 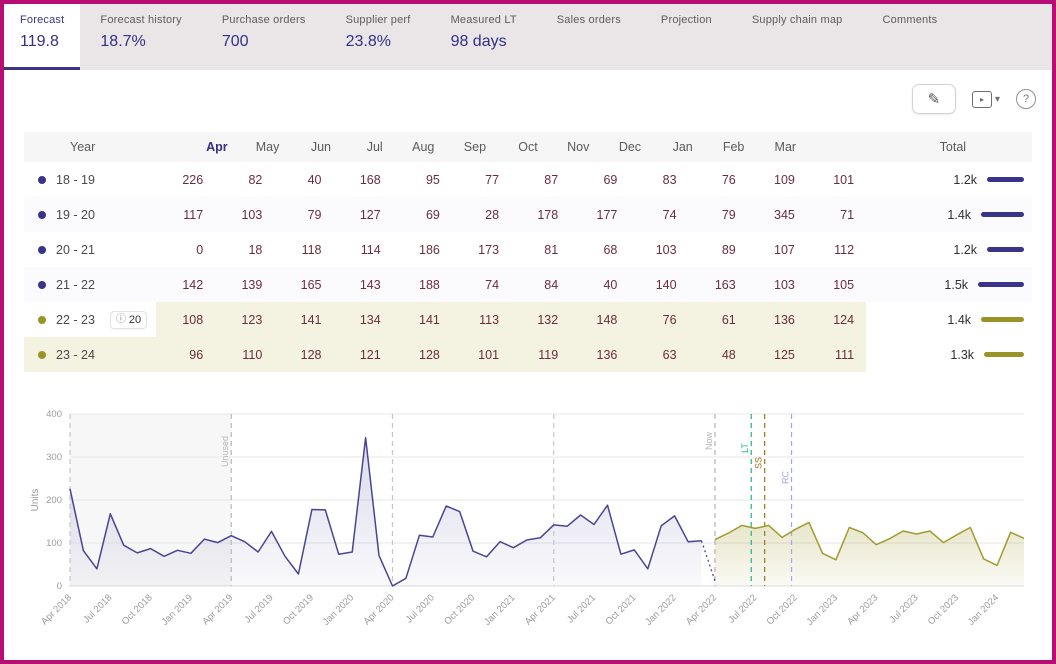 What do you see at coordinates (669, 179) in the screenshot?
I see `month-value-cell: 83` at bounding box center [669, 179].